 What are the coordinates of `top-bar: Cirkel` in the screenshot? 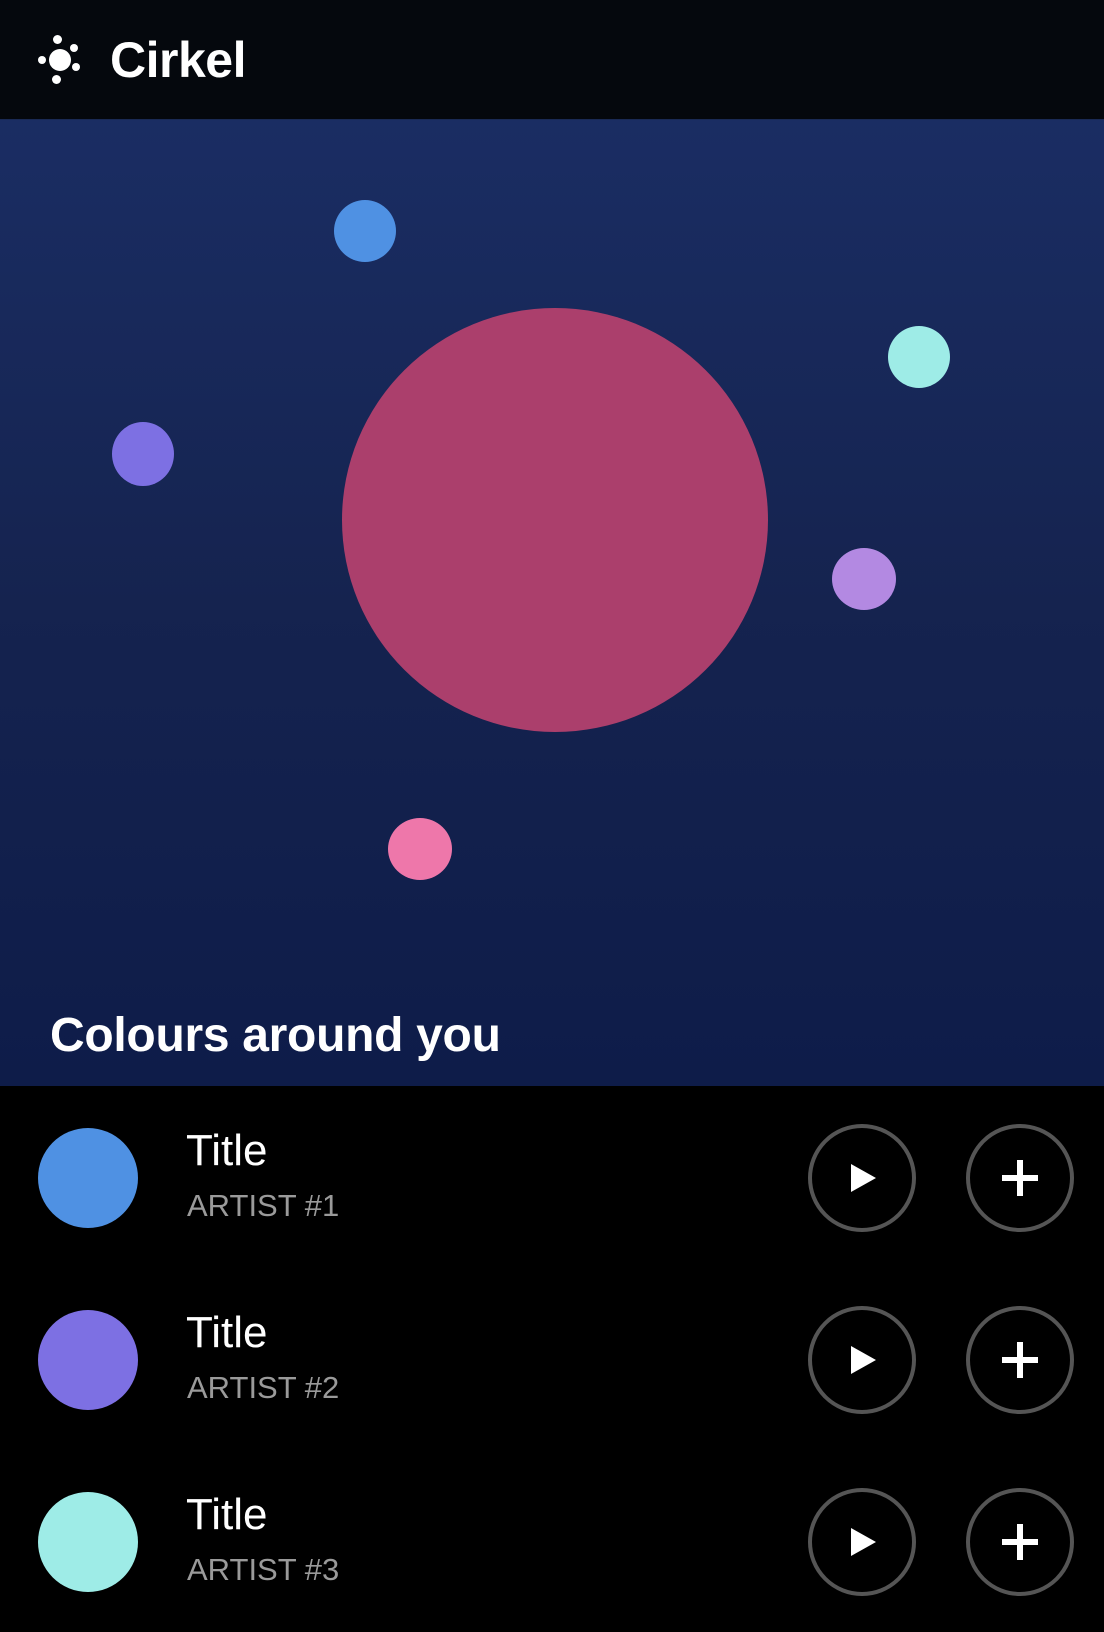 It's located at (552, 60).